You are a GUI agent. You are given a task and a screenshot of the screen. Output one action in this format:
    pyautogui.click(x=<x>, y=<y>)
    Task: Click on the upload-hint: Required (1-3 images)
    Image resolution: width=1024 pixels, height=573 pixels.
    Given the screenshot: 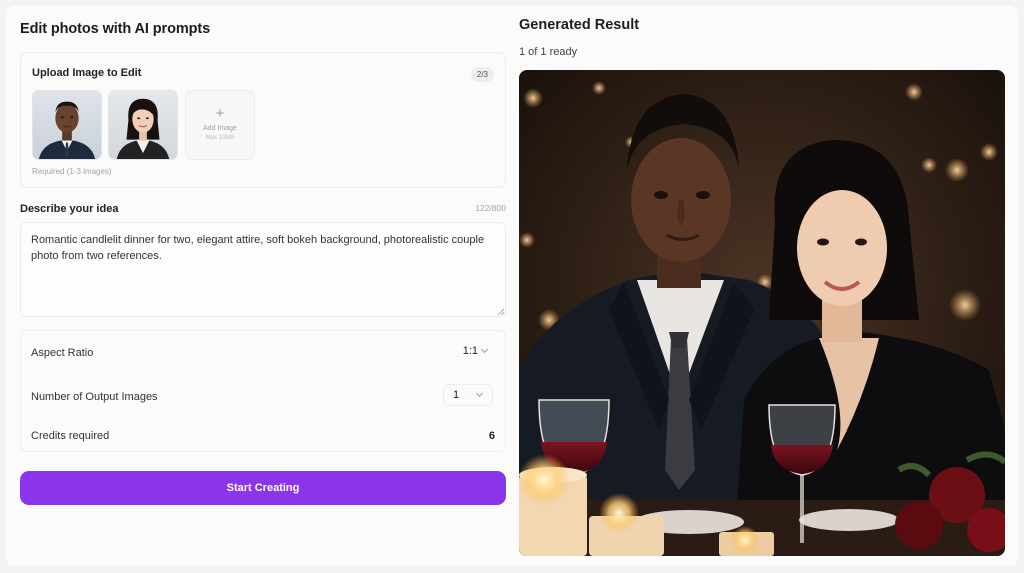 What is the action you would take?
    pyautogui.click(x=72, y=171)
    